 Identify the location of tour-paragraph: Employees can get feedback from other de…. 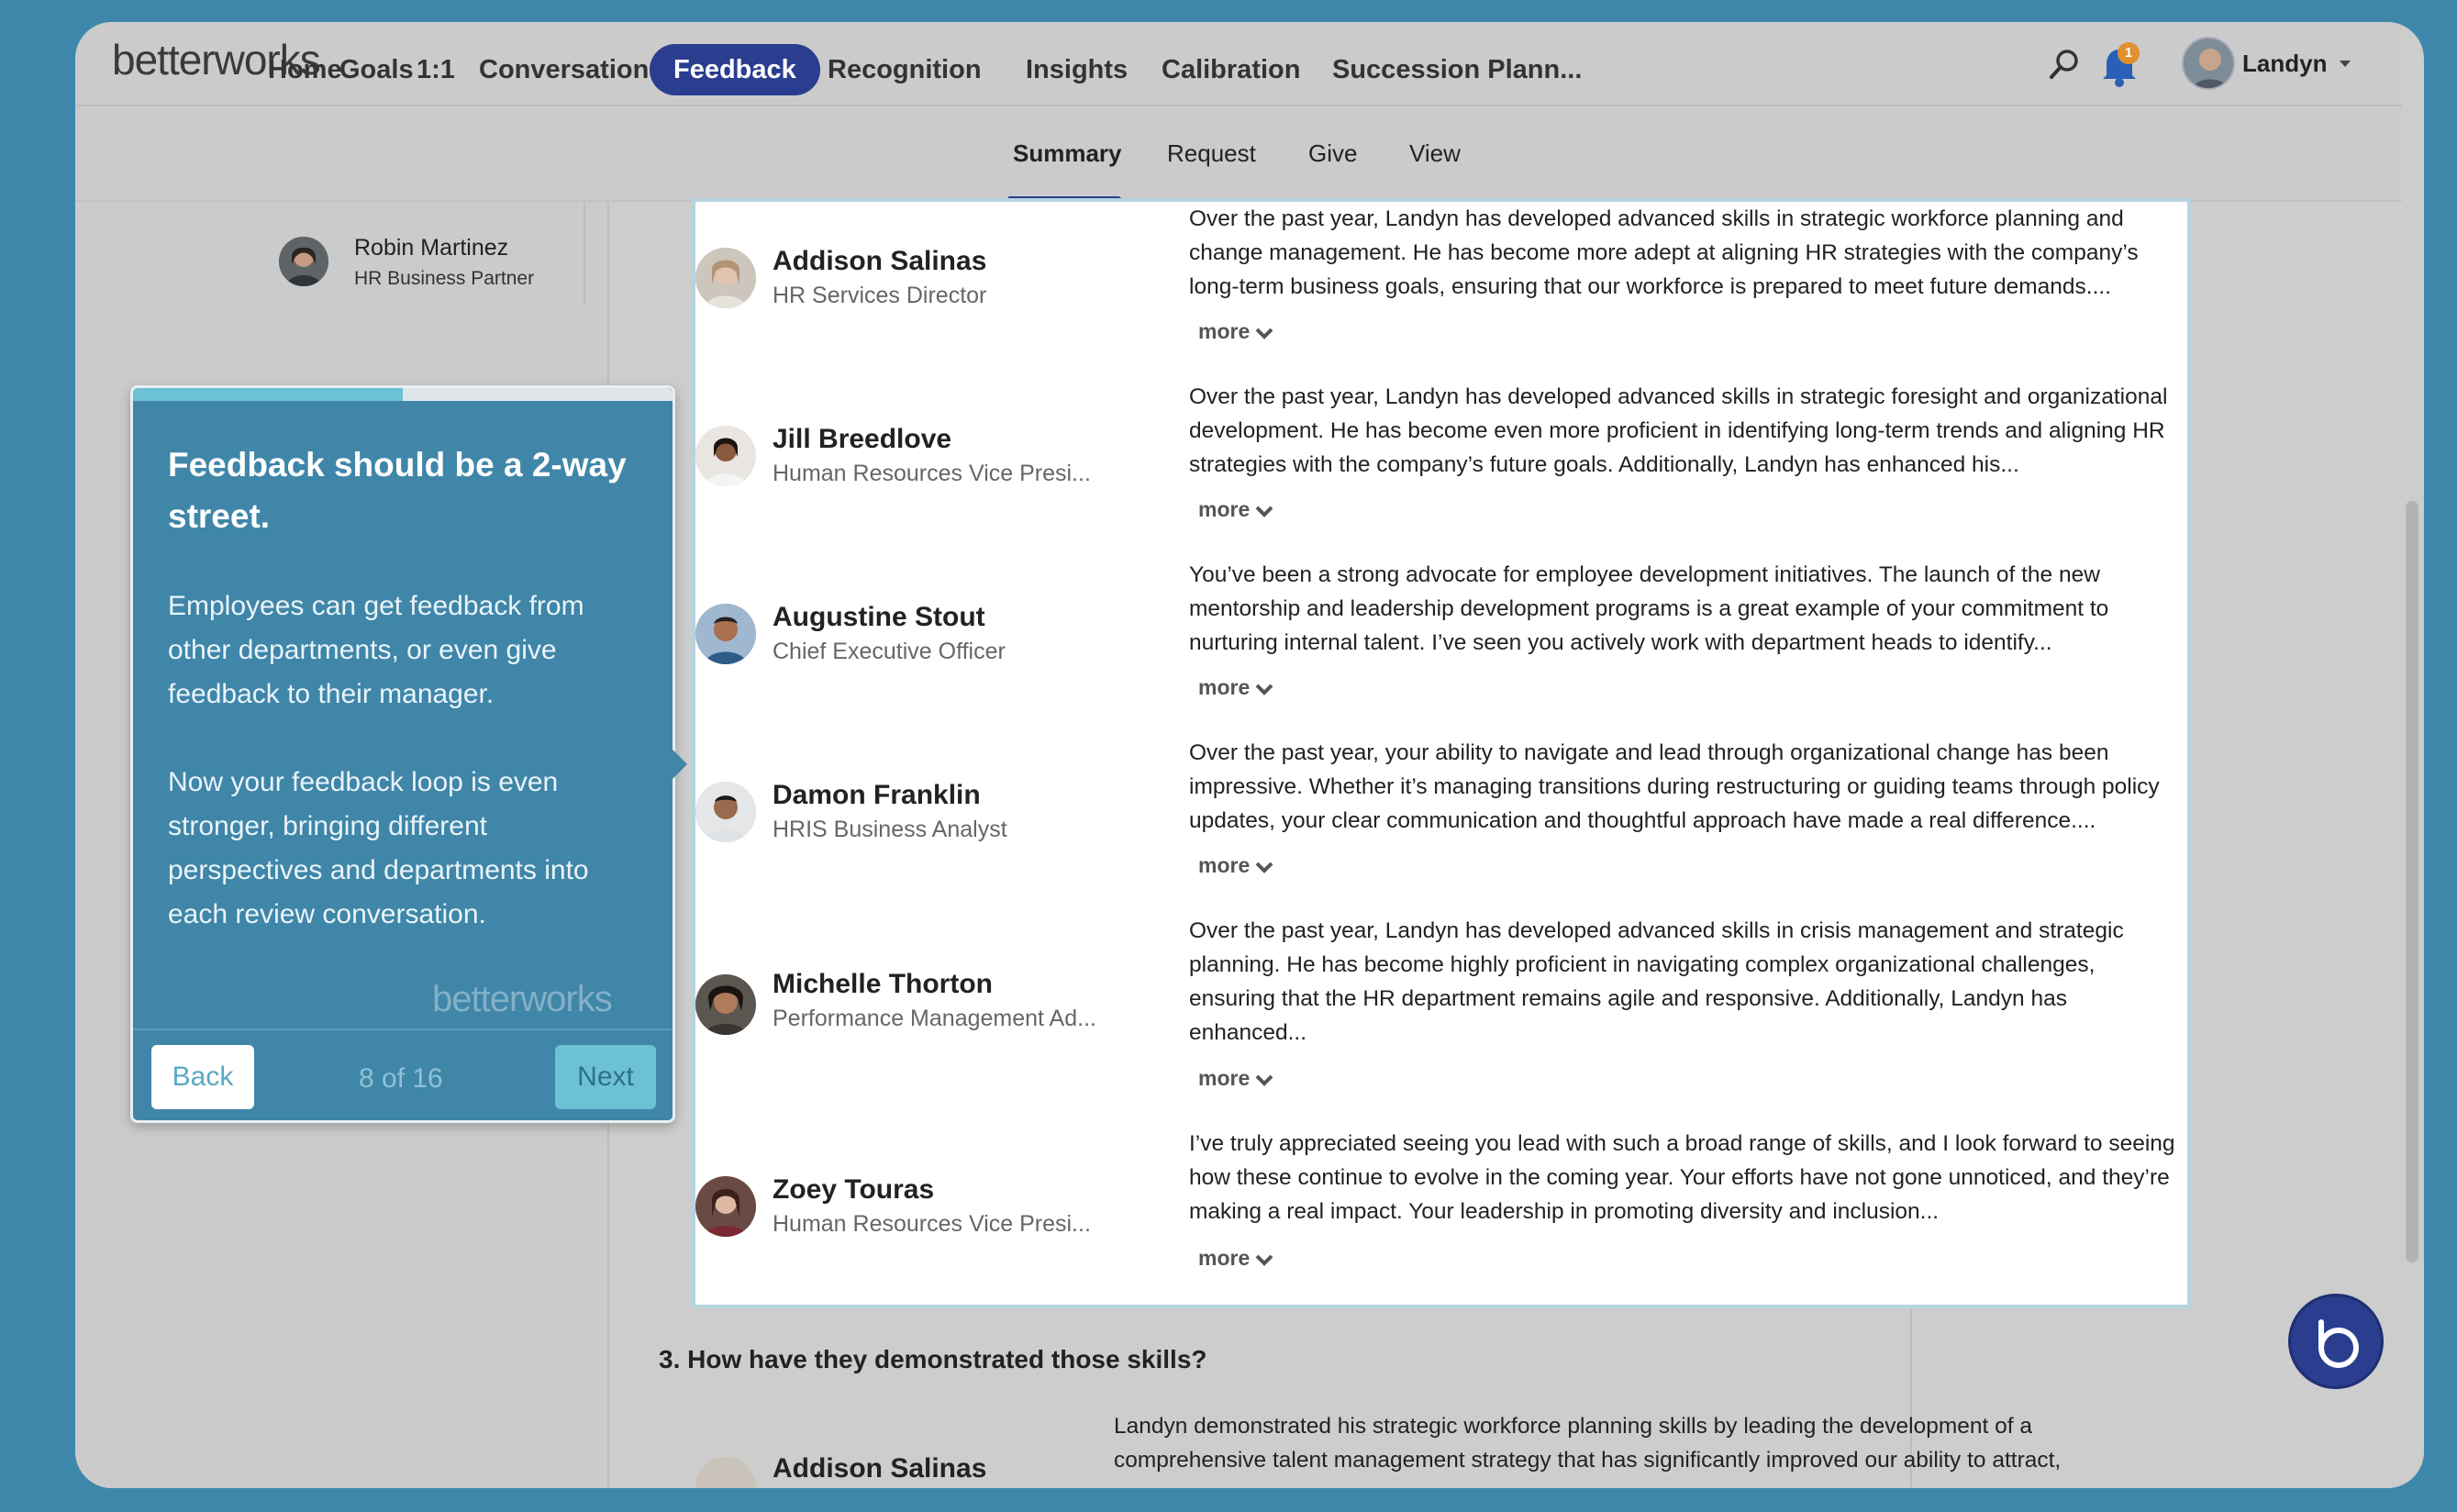
(376, 650).